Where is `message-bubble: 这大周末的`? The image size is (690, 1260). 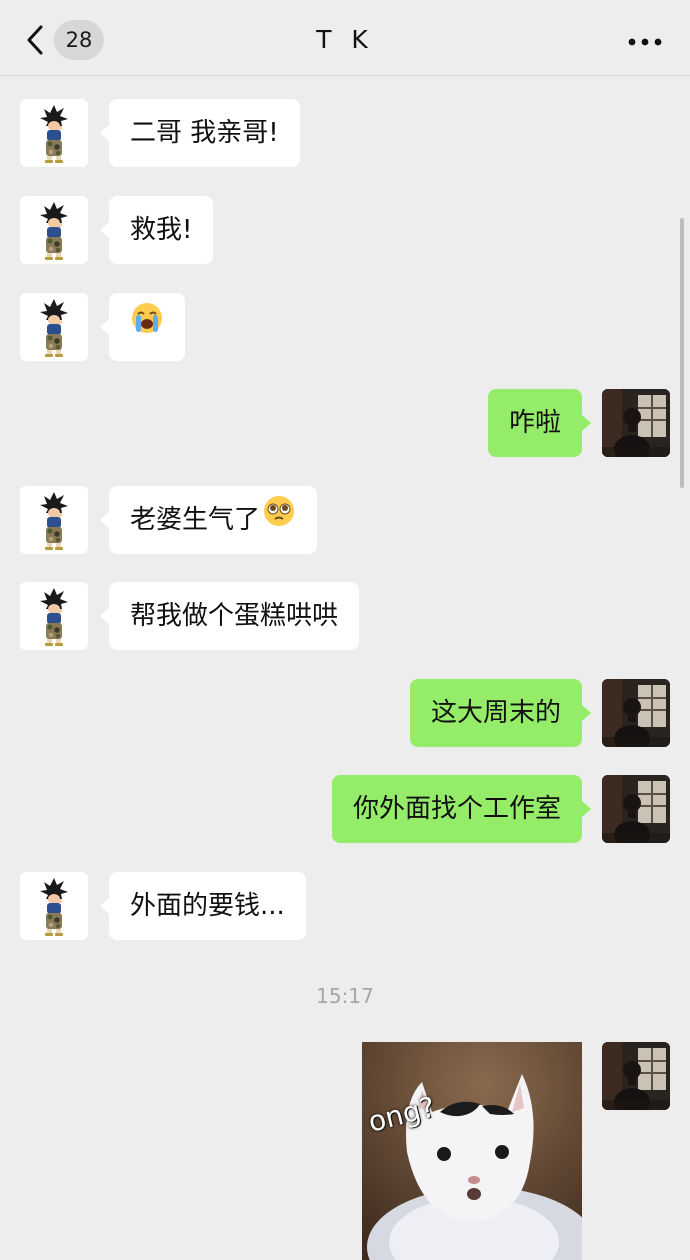
message-bubble: 这大周末的 is located at coordinates (500, 713).